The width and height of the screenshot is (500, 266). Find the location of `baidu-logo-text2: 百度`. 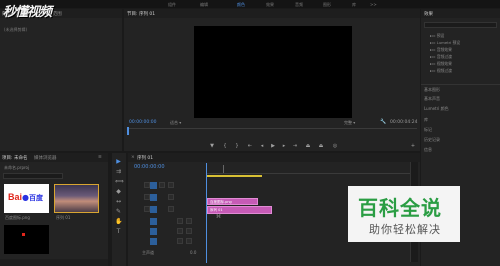

baidu-logo-text2: 百度 is located at coordinates (36, 198).